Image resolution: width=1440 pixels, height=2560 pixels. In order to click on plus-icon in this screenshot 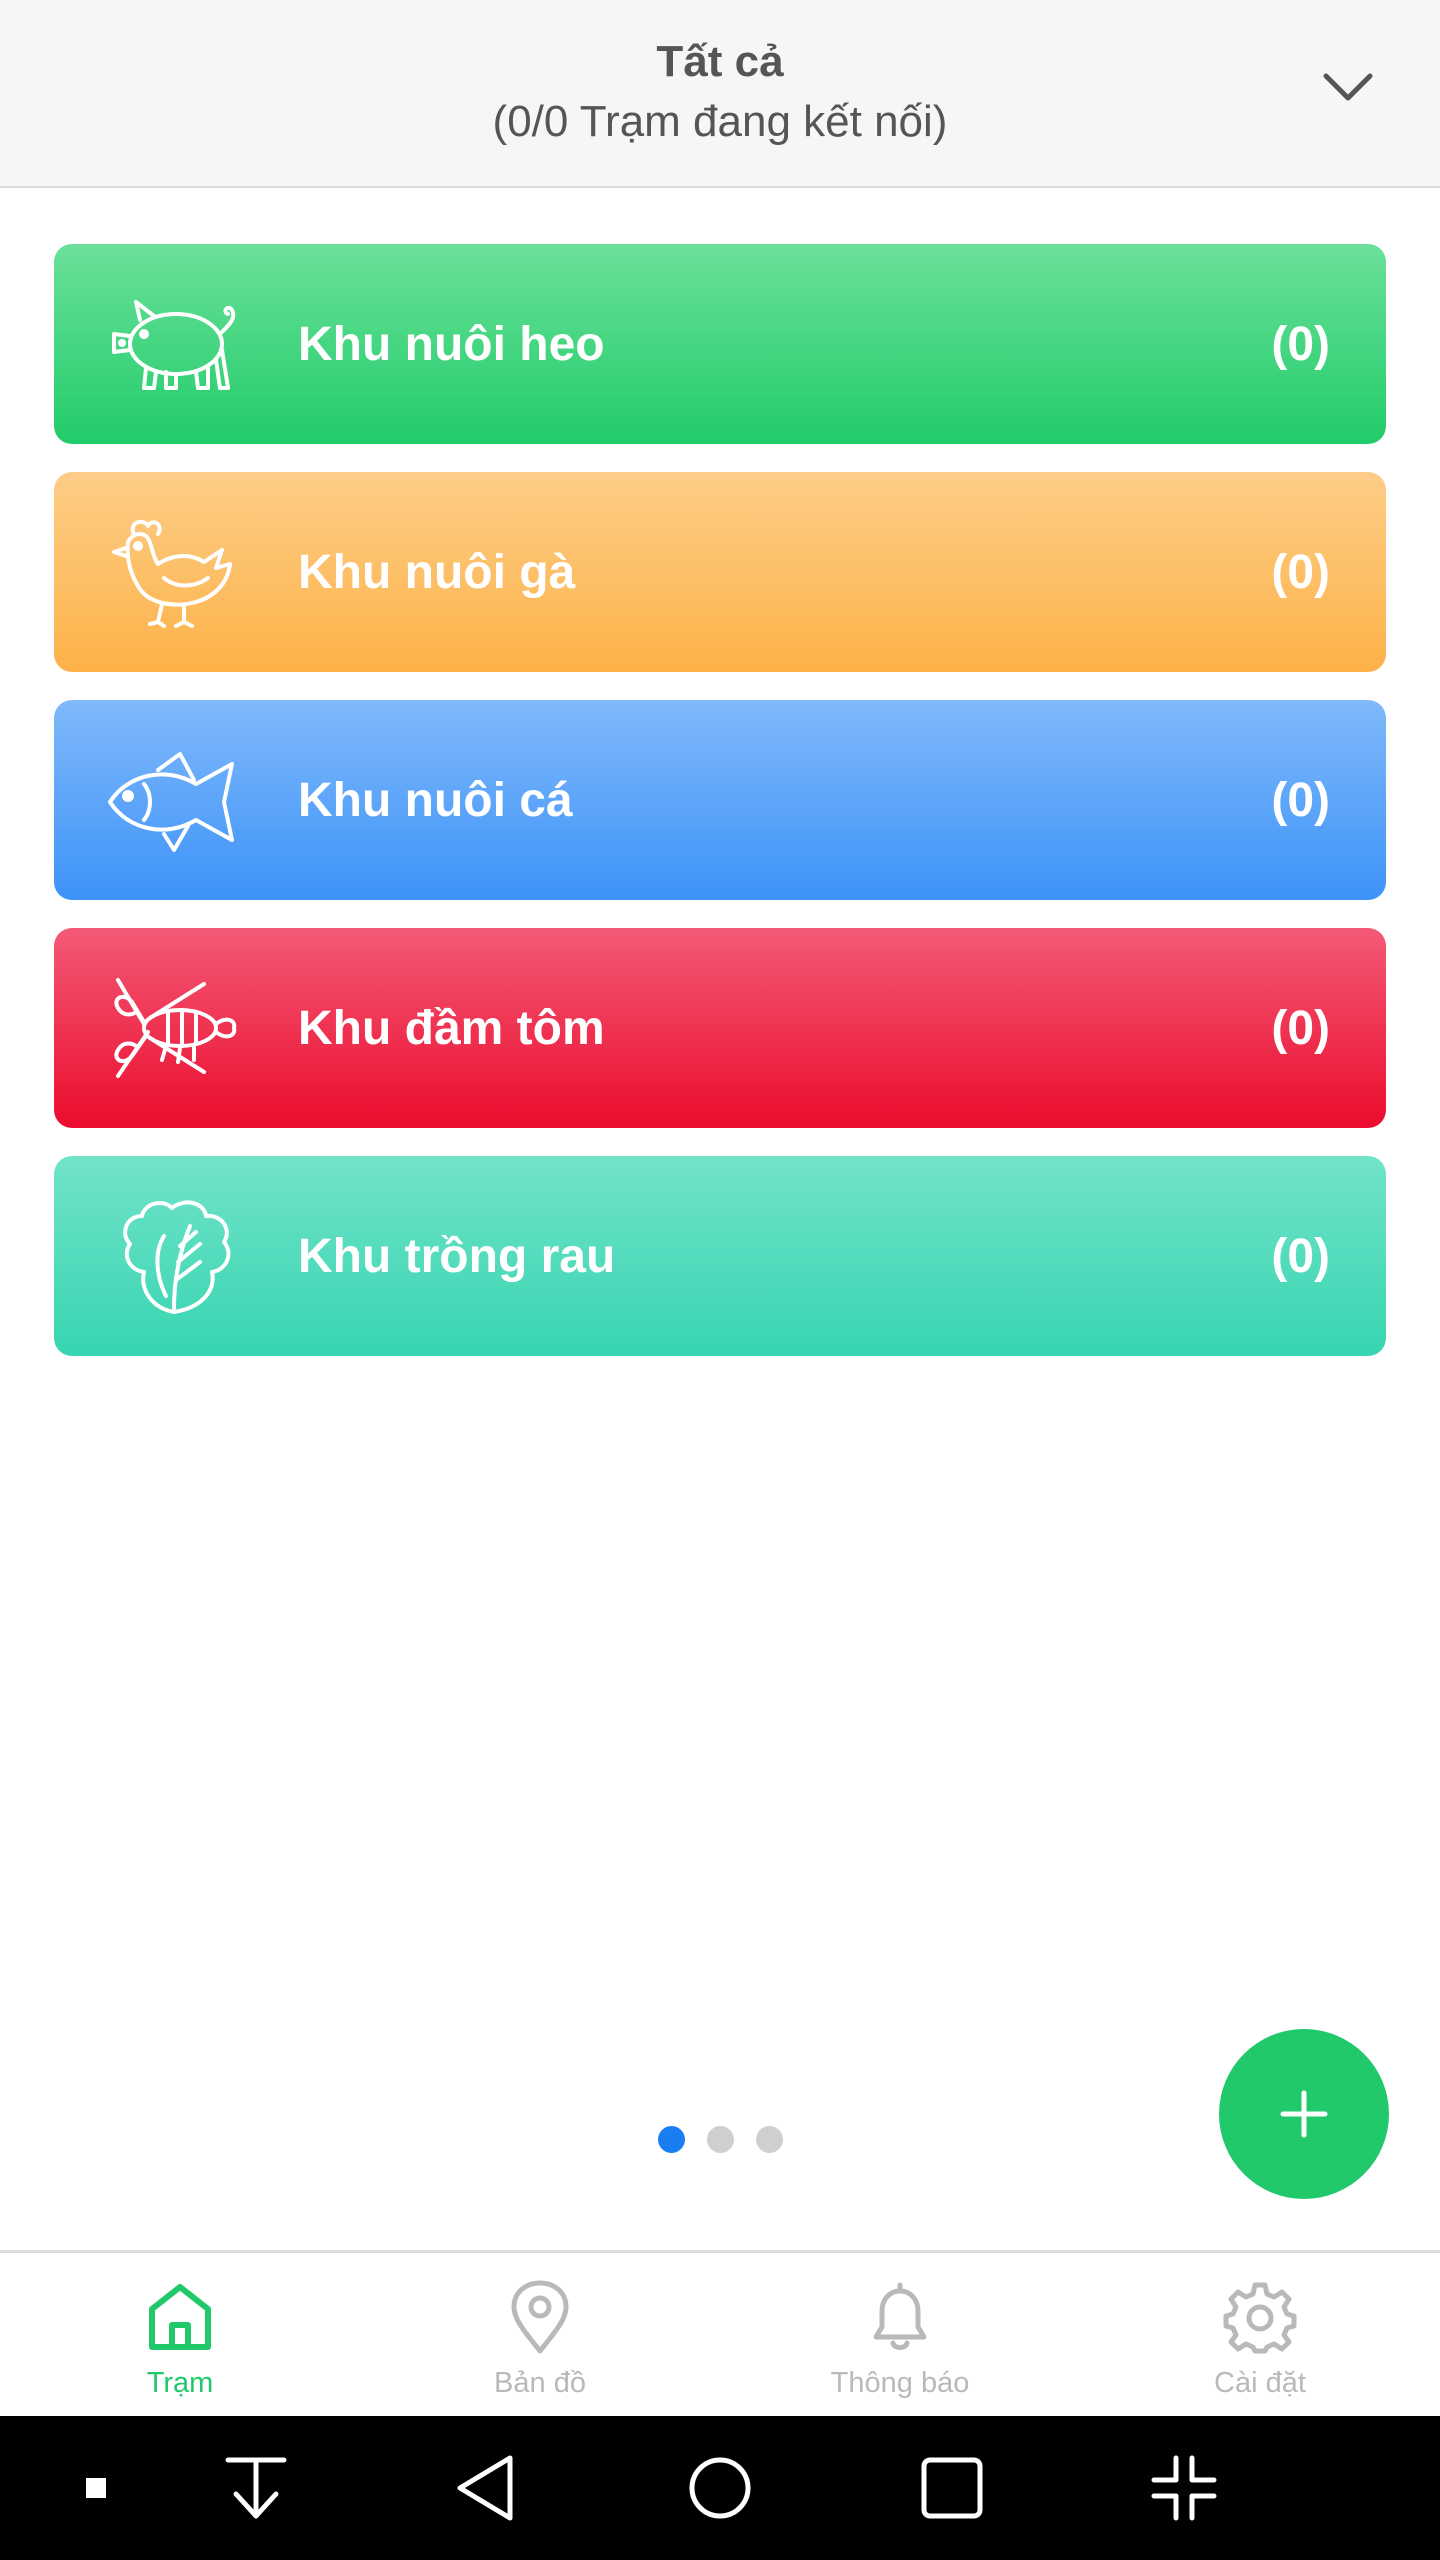, I will do `click(1304, 2114)`.